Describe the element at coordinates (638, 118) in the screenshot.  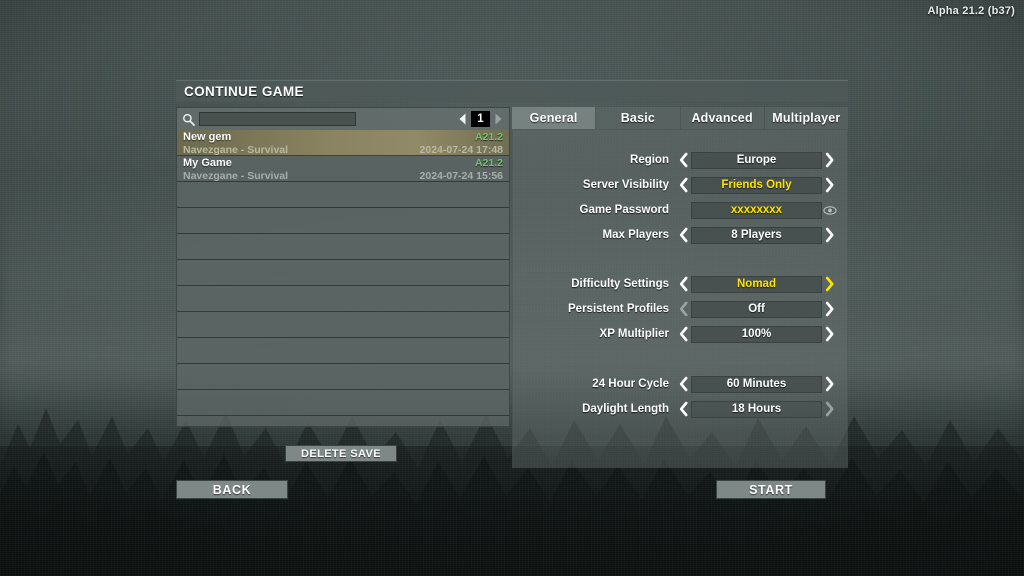
I see `tab-basic: Basic` at that location.